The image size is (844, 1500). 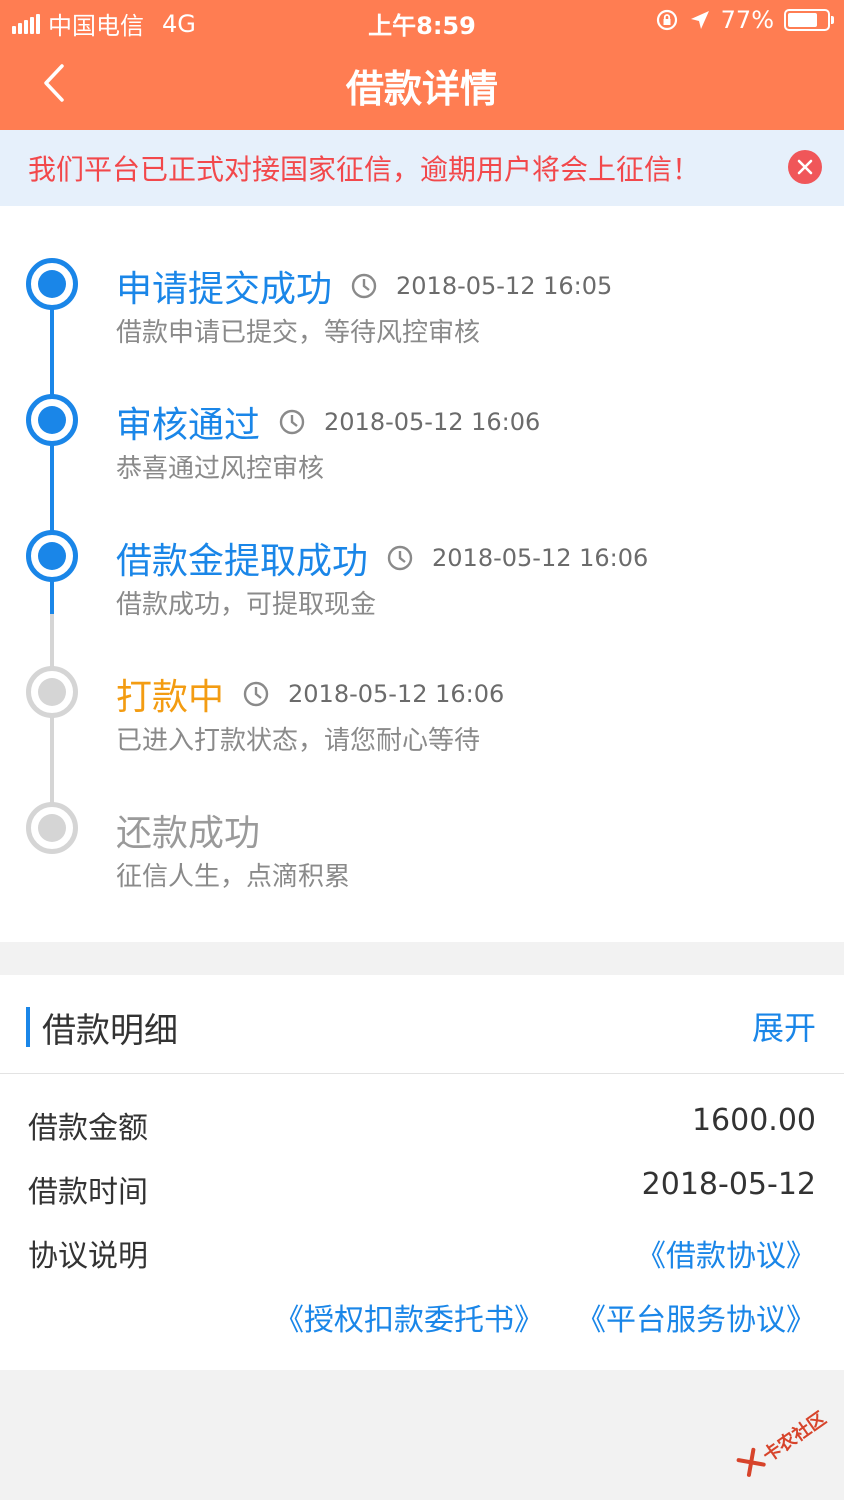 I want to click on status-bar: 中国电信 4G 上午8:59 77%, so click(x=422, y=22).